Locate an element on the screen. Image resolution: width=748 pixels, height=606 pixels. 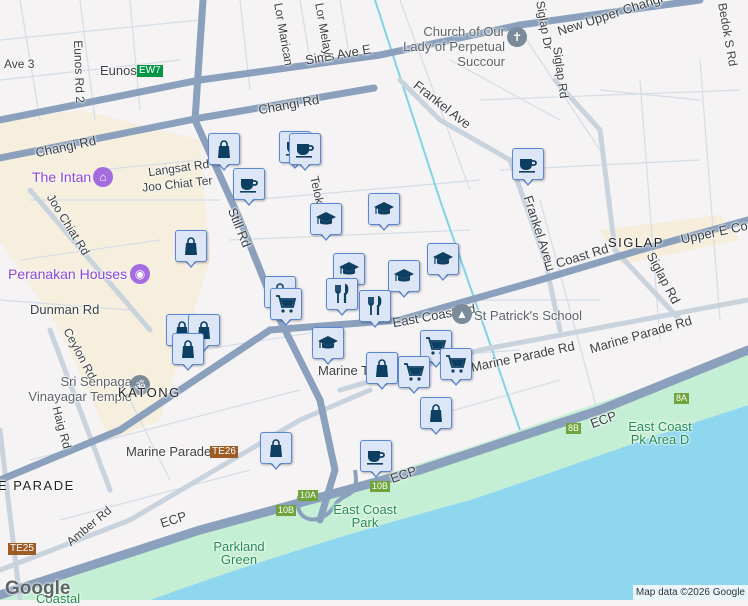
park-label: East Coast Pk Area D is located at coordinates (660, 433).